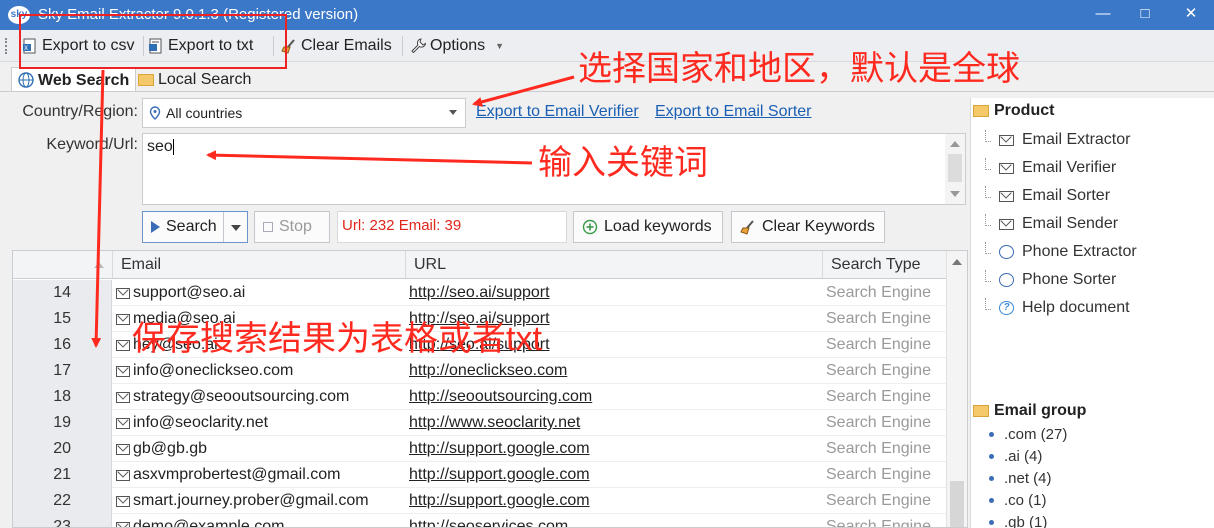 This screenshot has width=1214, height=528. What do you see at coordinates (1103, 15) in the screenshot?
I see `minimize-button: —` at bounding box center [1103, 15].